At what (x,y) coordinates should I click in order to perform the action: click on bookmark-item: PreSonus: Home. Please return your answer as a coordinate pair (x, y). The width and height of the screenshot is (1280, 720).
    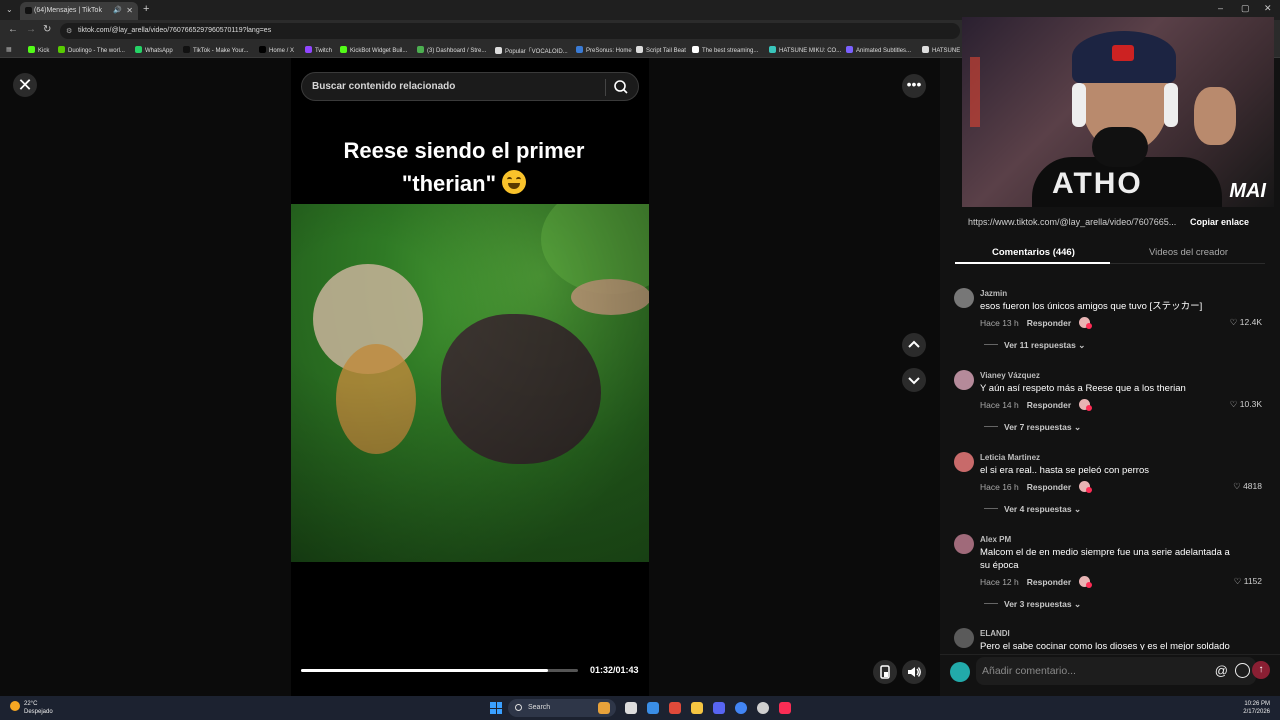
    Looking at the image, I should click on (604, 50).